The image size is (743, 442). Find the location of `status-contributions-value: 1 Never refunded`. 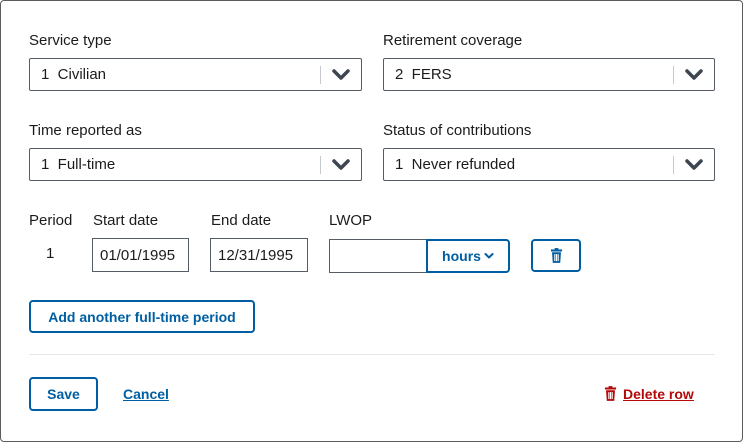

status-contributions-value: 1 Never refunded is located at coordinates (455, 164).